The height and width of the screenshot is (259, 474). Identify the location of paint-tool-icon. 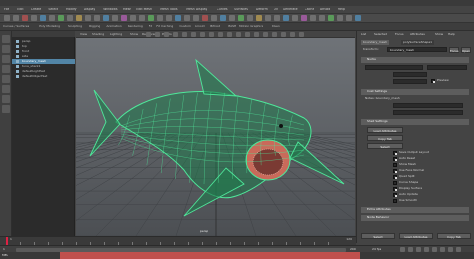
(6, 59).